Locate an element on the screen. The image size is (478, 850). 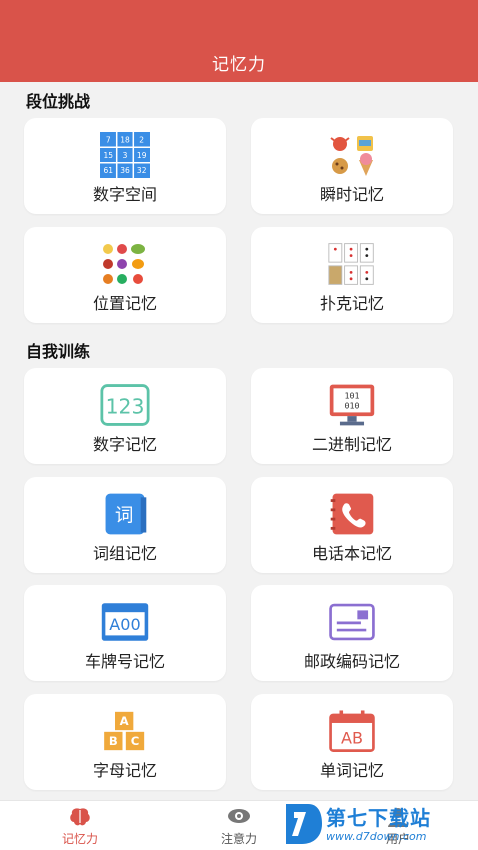
icon-text: A00 is located at coordinates (124, 624).